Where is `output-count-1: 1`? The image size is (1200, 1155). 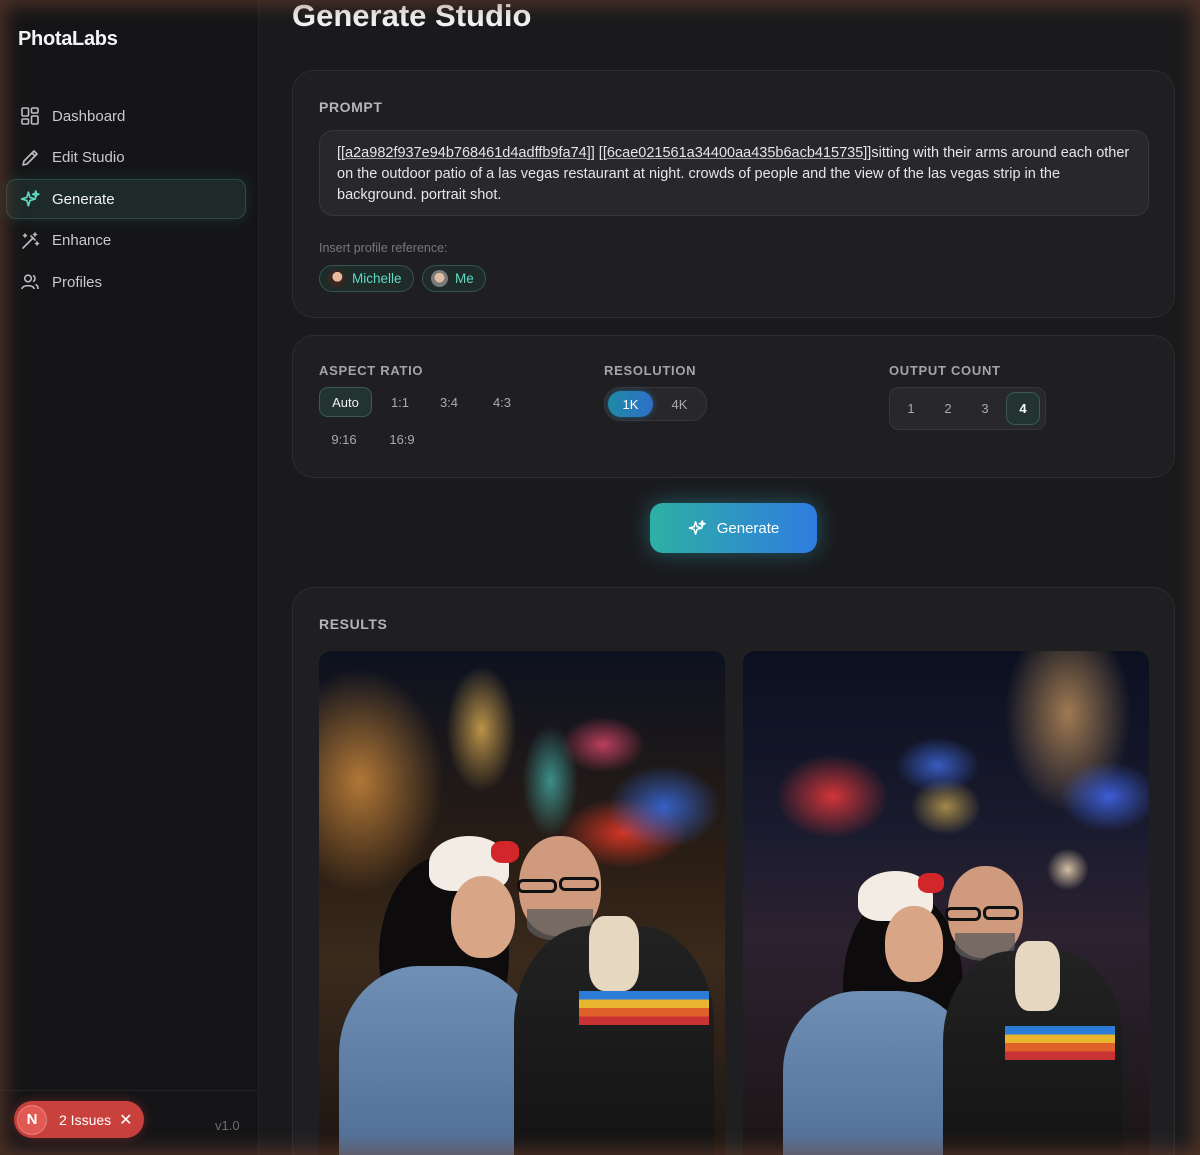 output-count-1: 1 is located at coordinates (911, 408).